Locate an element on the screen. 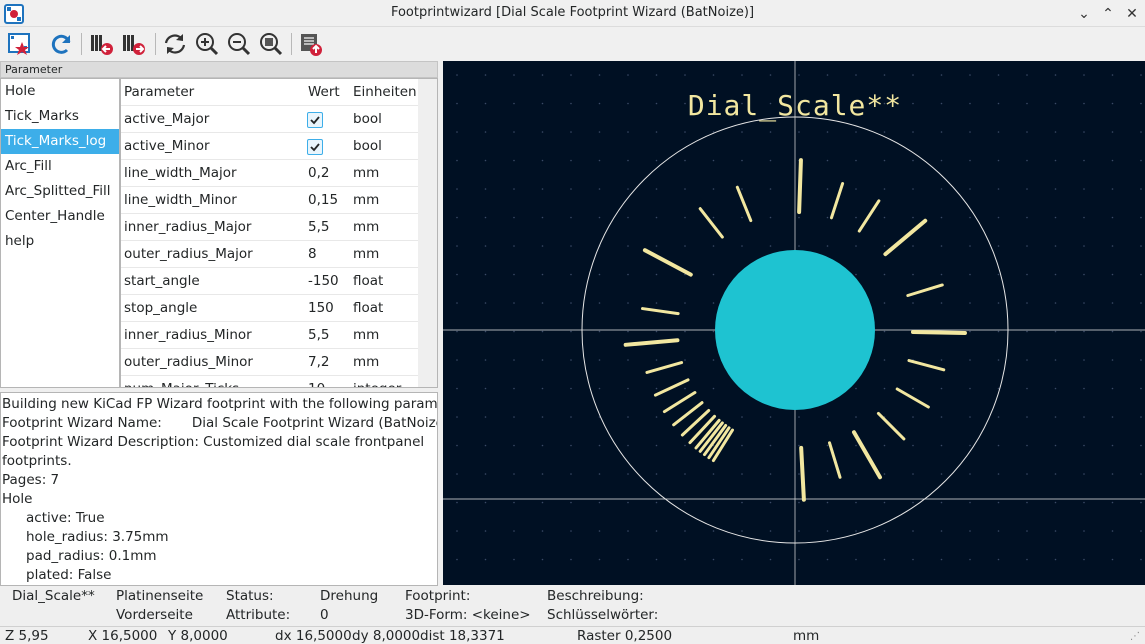 This screenshot has width=1145, height=644. parameter-name: line_width_Major is located at coordinates (180, 173).